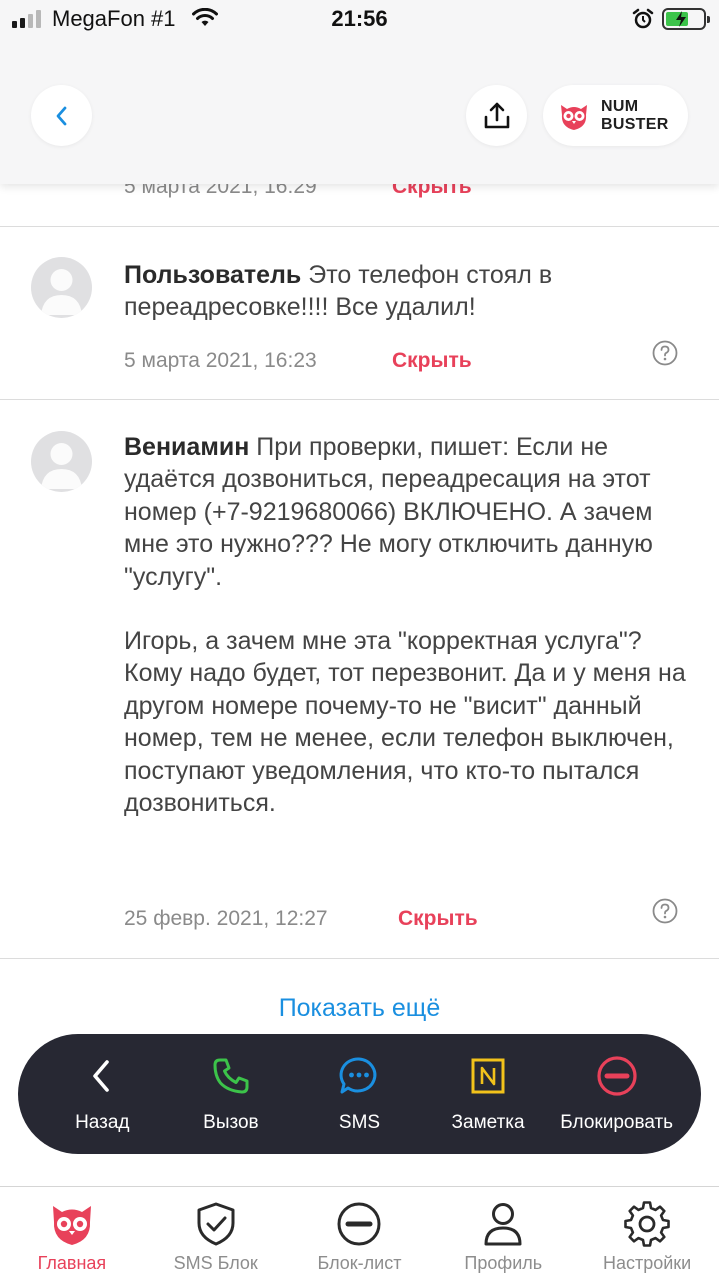 Image resolution: width=719 pixels, height=1280 pixels. What do you see at coordinates (231, 1076) in the screenshot?
I see `phone-icon` at bounding box center [231, 1076].